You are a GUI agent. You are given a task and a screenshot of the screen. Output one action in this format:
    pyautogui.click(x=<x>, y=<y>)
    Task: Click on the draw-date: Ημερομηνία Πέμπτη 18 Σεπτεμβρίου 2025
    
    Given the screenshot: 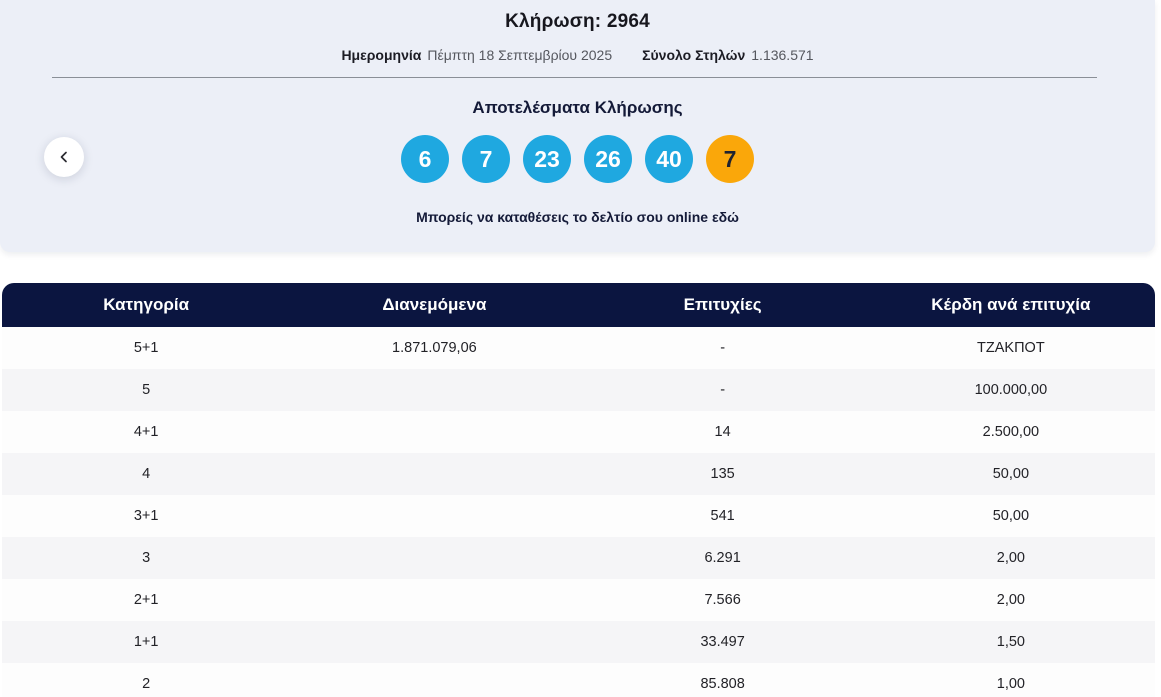 What is the action you would take?
    pyautogui.click(x=476, y=55)
    